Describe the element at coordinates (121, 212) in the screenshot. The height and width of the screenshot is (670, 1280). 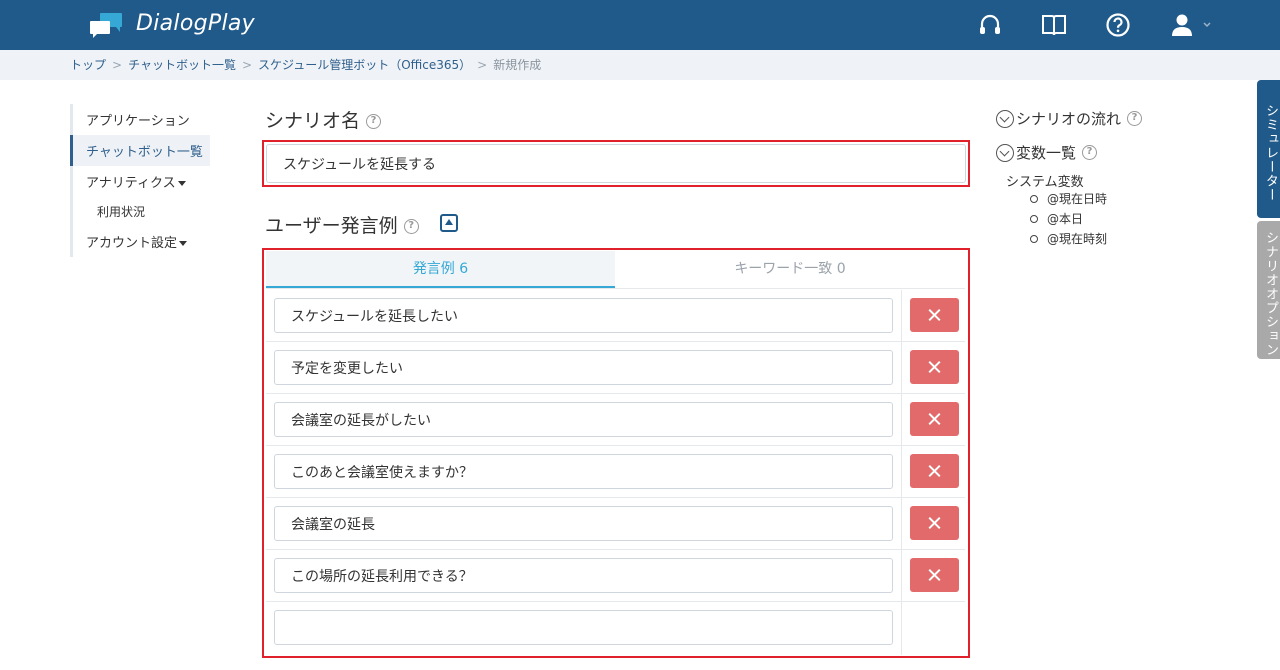
I see `sidebar-item-label: 利用状況` at that location.